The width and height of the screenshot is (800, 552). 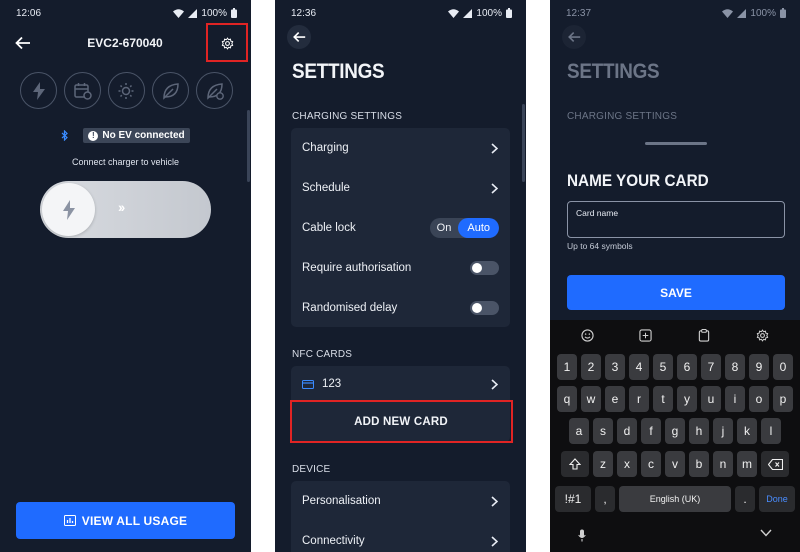 What do you see at coordinates (675, 367) in the screenshot?
I see `keyboard-number-row: 1234567890` at bounding box center [675, 367].